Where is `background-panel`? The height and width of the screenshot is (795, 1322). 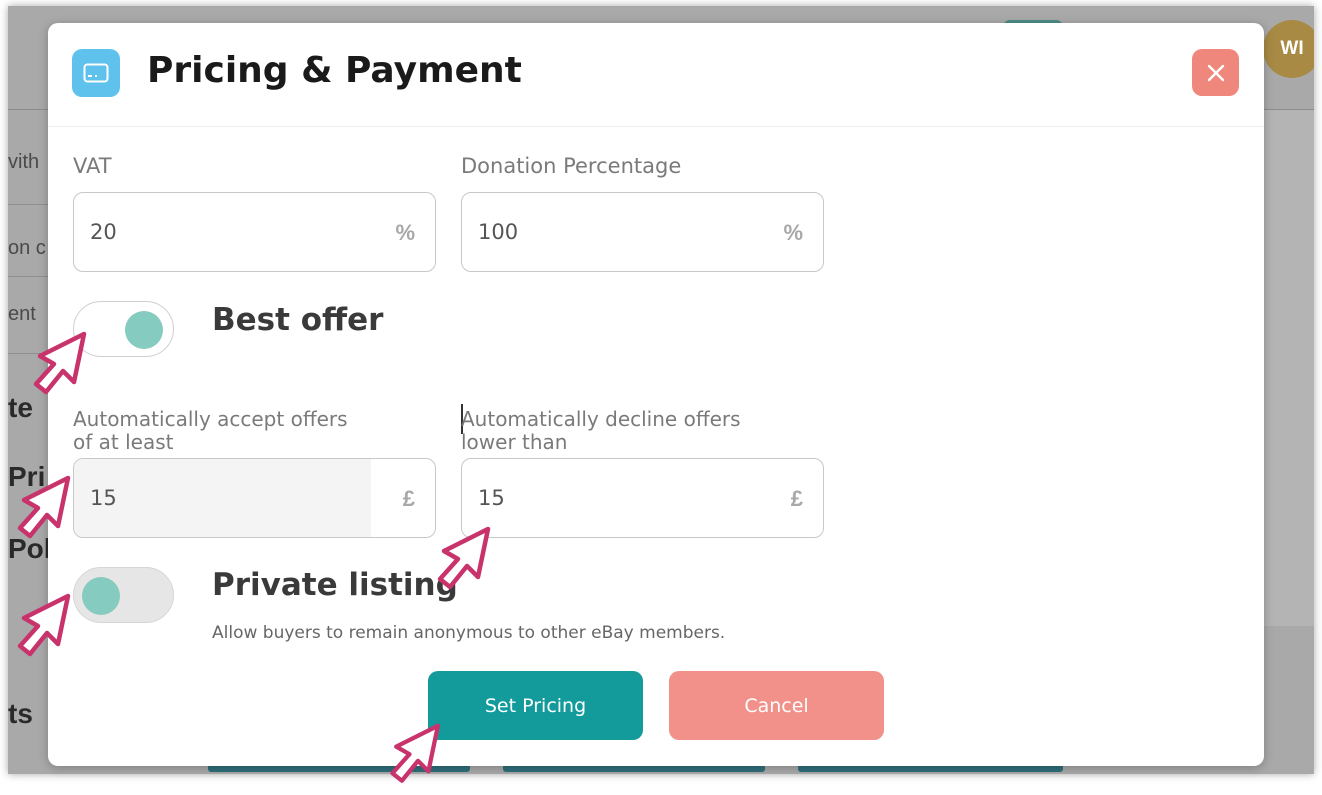 background-panel is located at coordinates (1289, 368).